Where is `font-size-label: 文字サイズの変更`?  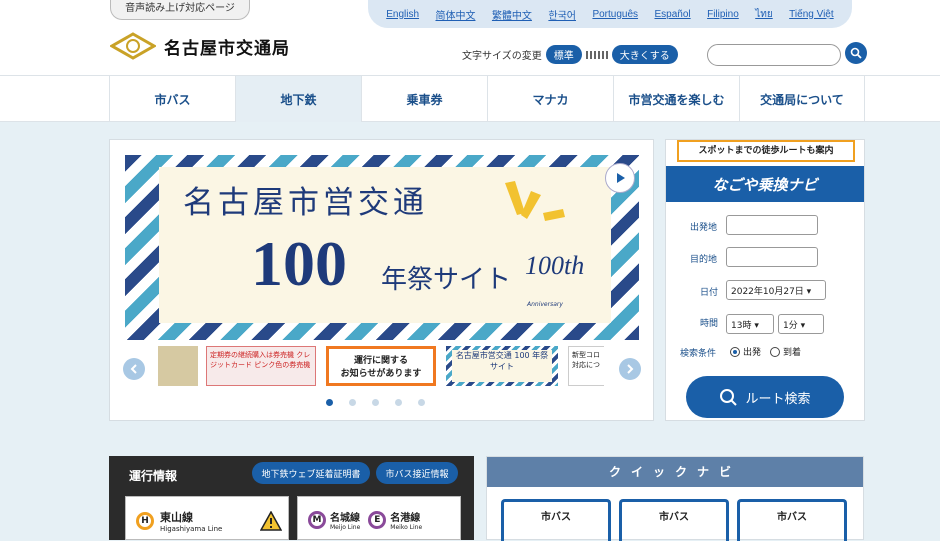 font-size-label: 文字サイズの変更 is located at coordinates (502, 56).